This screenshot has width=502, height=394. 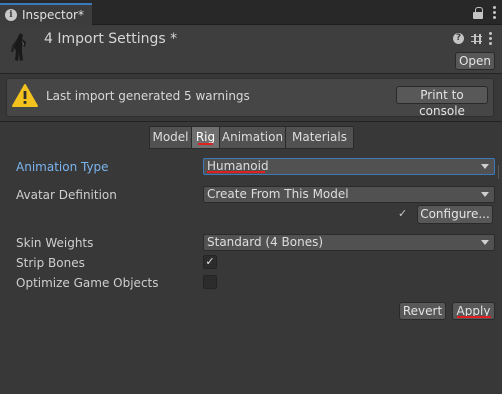 I want to click on tab-animation: Animation, so click(x=252, y=137).